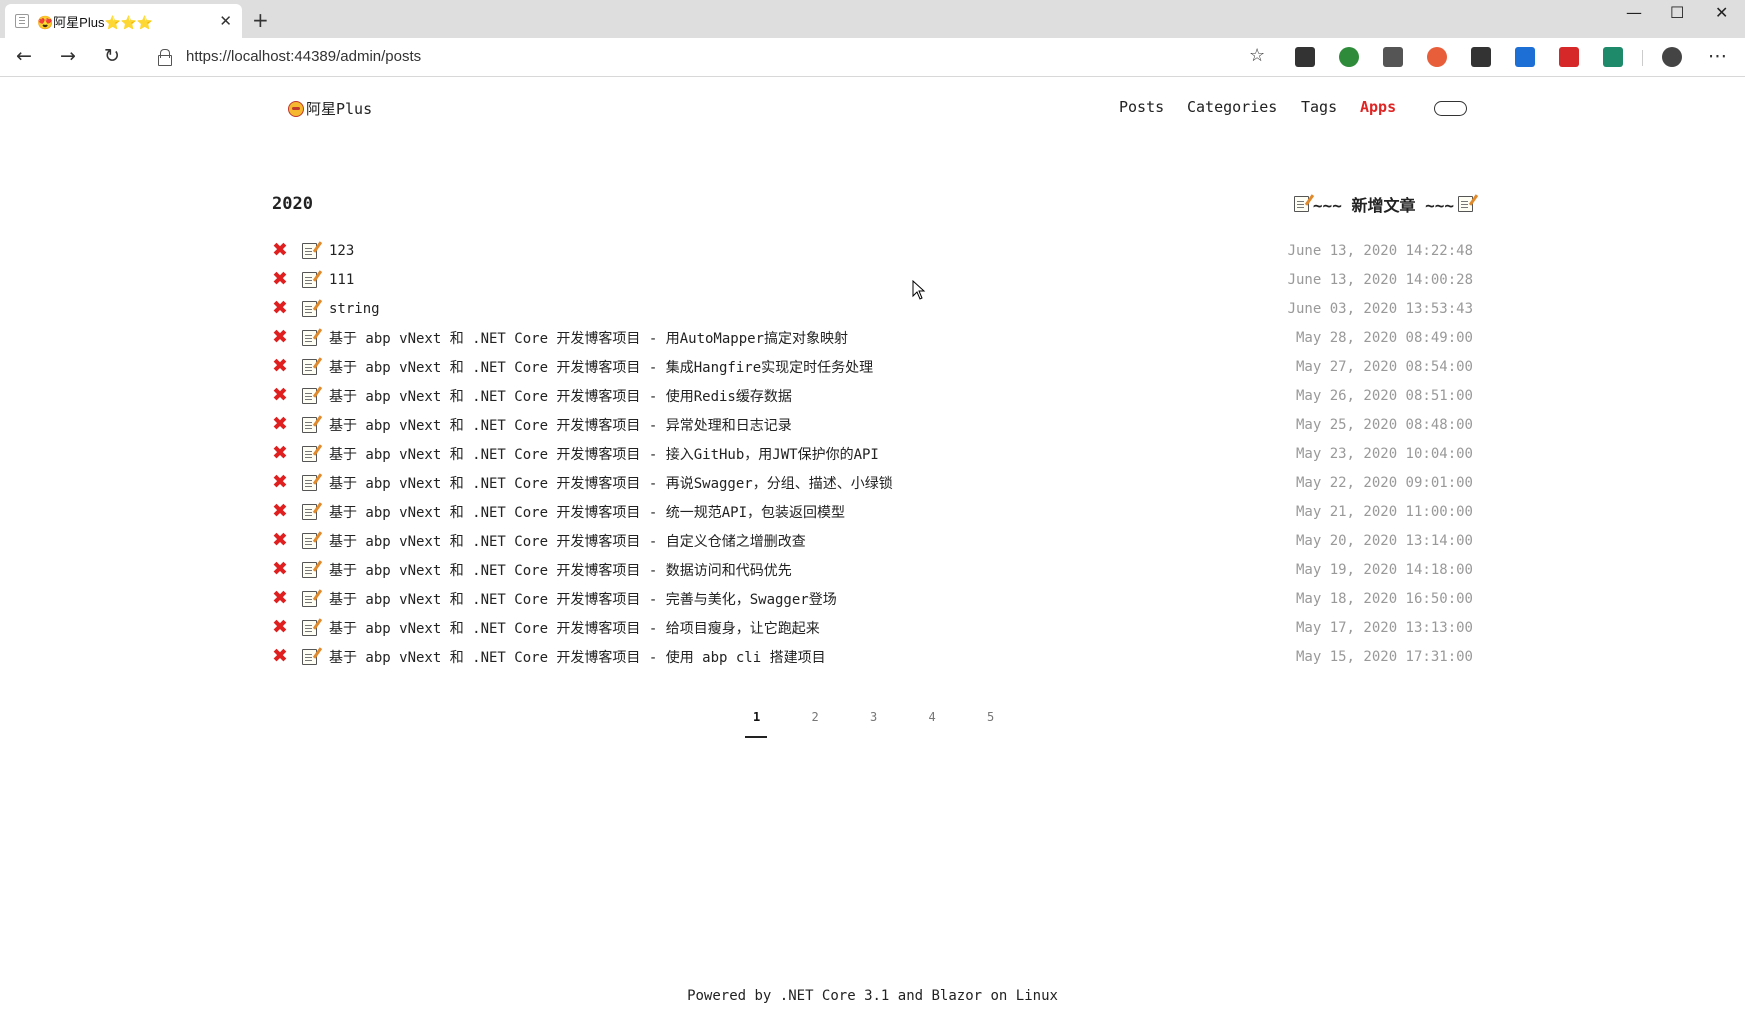 Image resolution: width=1745 pixels, height=1011 pixels. I want to click on new-tab-button: +, so click(260, 20).